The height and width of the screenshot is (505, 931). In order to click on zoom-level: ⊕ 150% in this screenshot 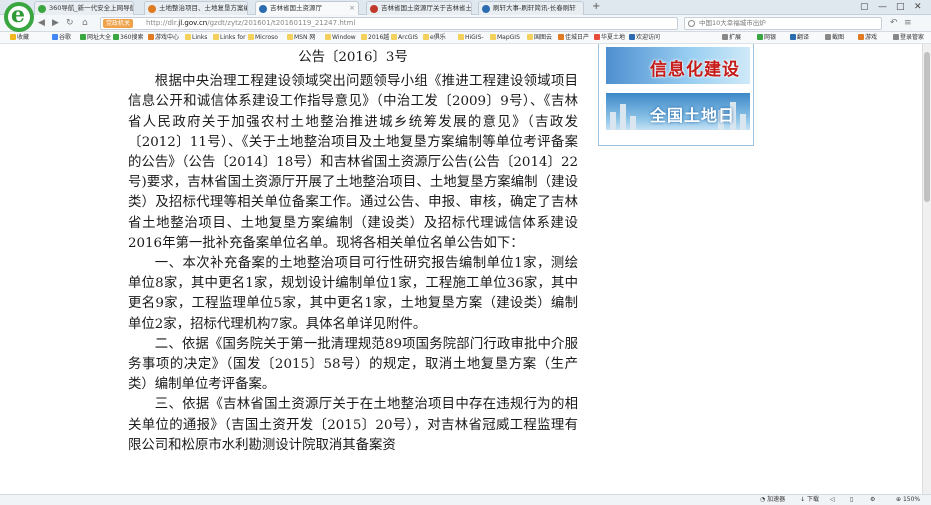, I will do `click(908, 500)`.